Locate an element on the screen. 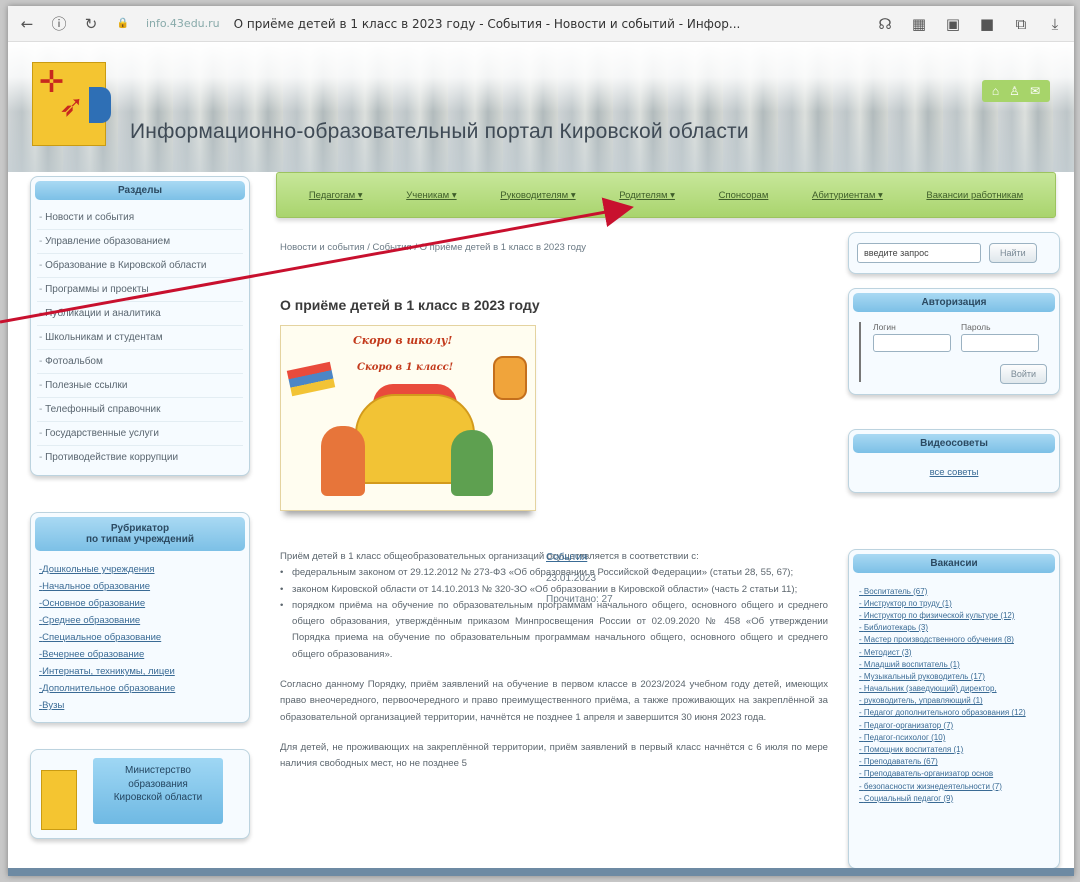 The image size is (1080, 882). vacancy-item: Инструктор по физической культуре (12) is located at coordinates (955, 615).